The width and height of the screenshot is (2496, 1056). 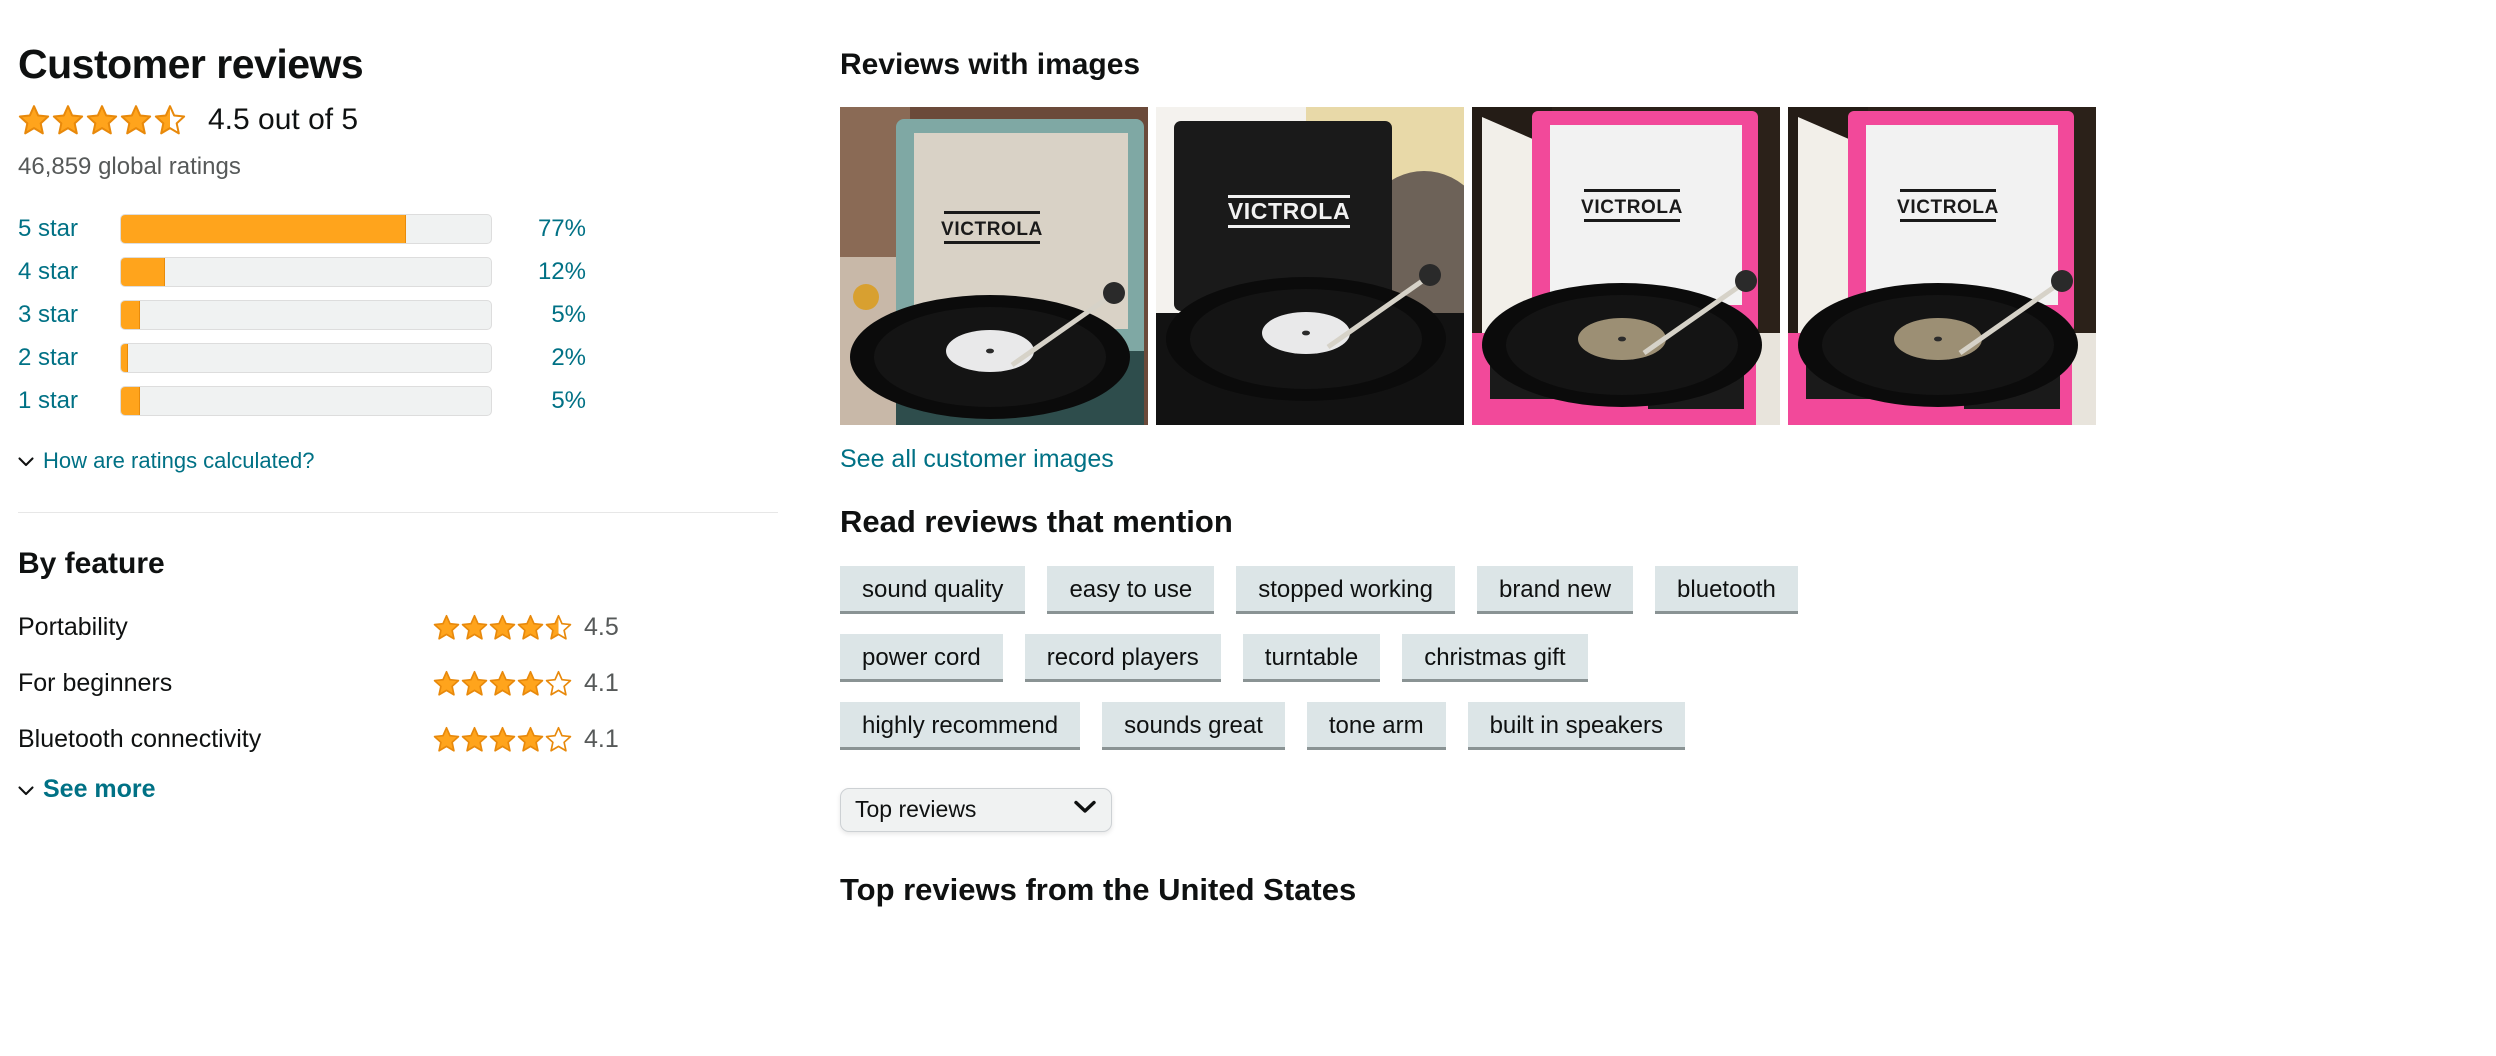 I want to click on see-more-label: See more, so click(x=99, y=789).